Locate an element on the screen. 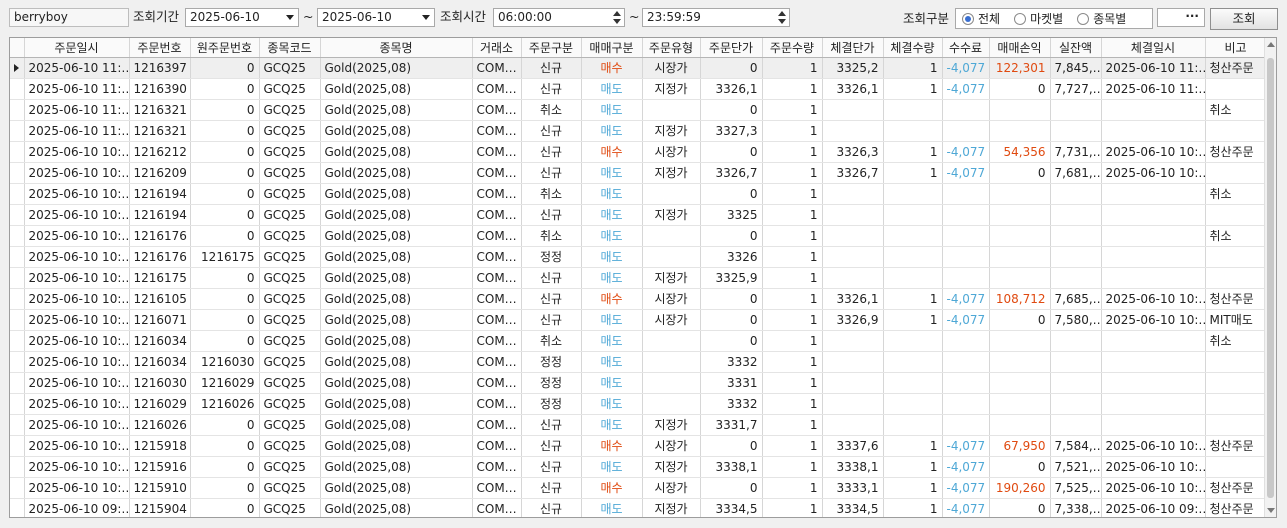 This screenshot has width=1287, height=528. fill-price-cell: 3334,5 is located at coordinates (853, 507).